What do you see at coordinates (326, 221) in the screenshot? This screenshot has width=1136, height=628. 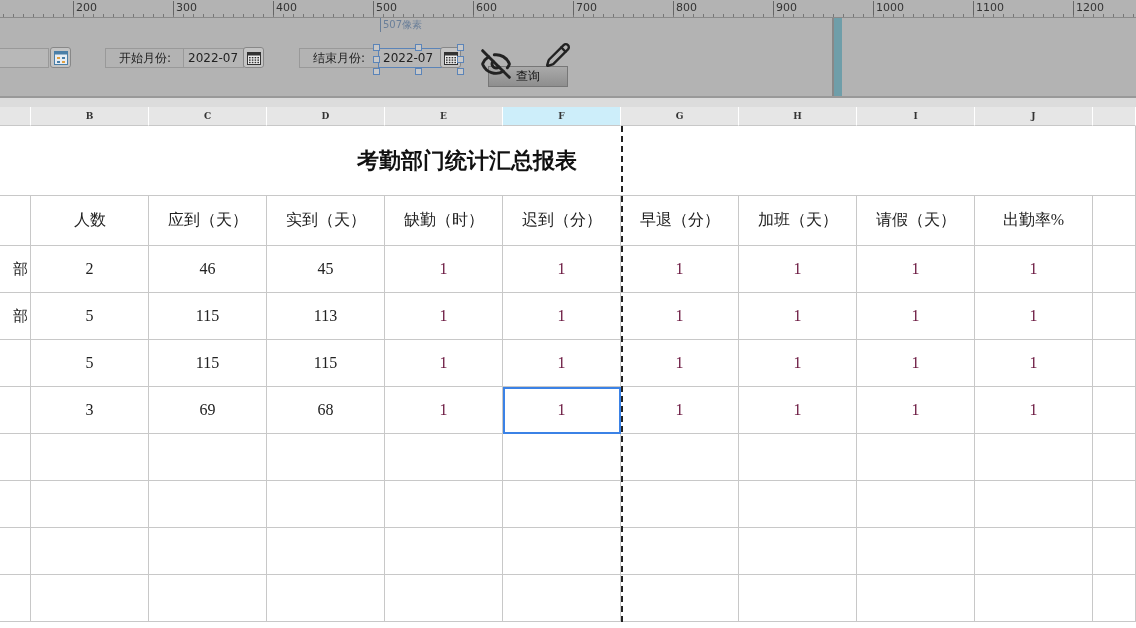 I see `header-cell: 实到（天）` at bounding box center [326, 221].